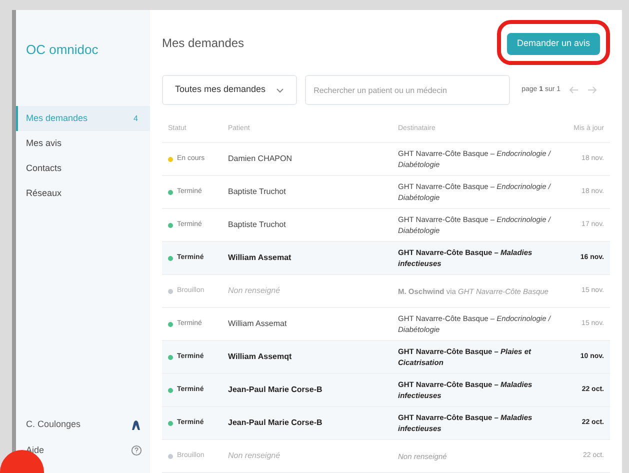 The image size is (629, 473). Describe the element at coordinates (260, 357) in the screenshot. I see `patient-name: William Assemqt` at that location.